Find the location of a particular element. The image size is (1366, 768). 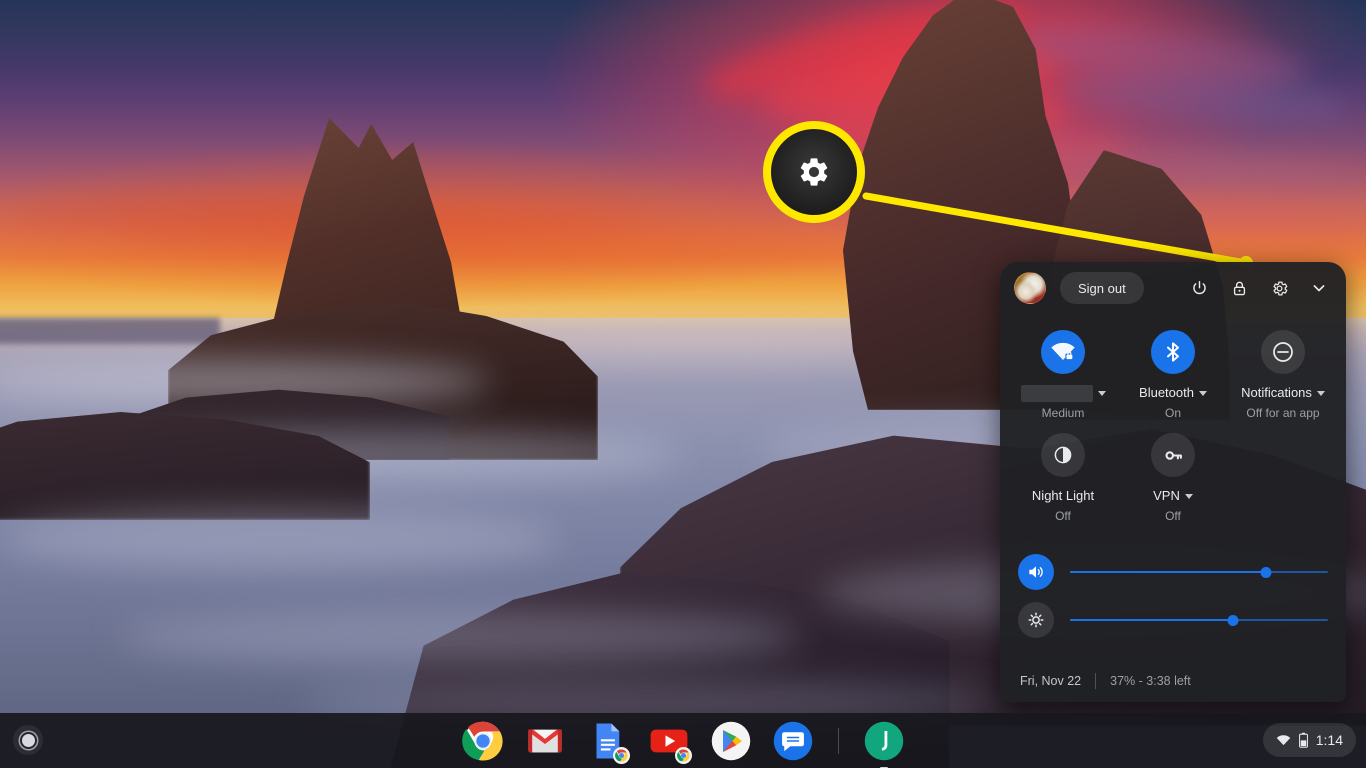

date-label: Fri, Nov 22 is located at coordinates (1050, 681).